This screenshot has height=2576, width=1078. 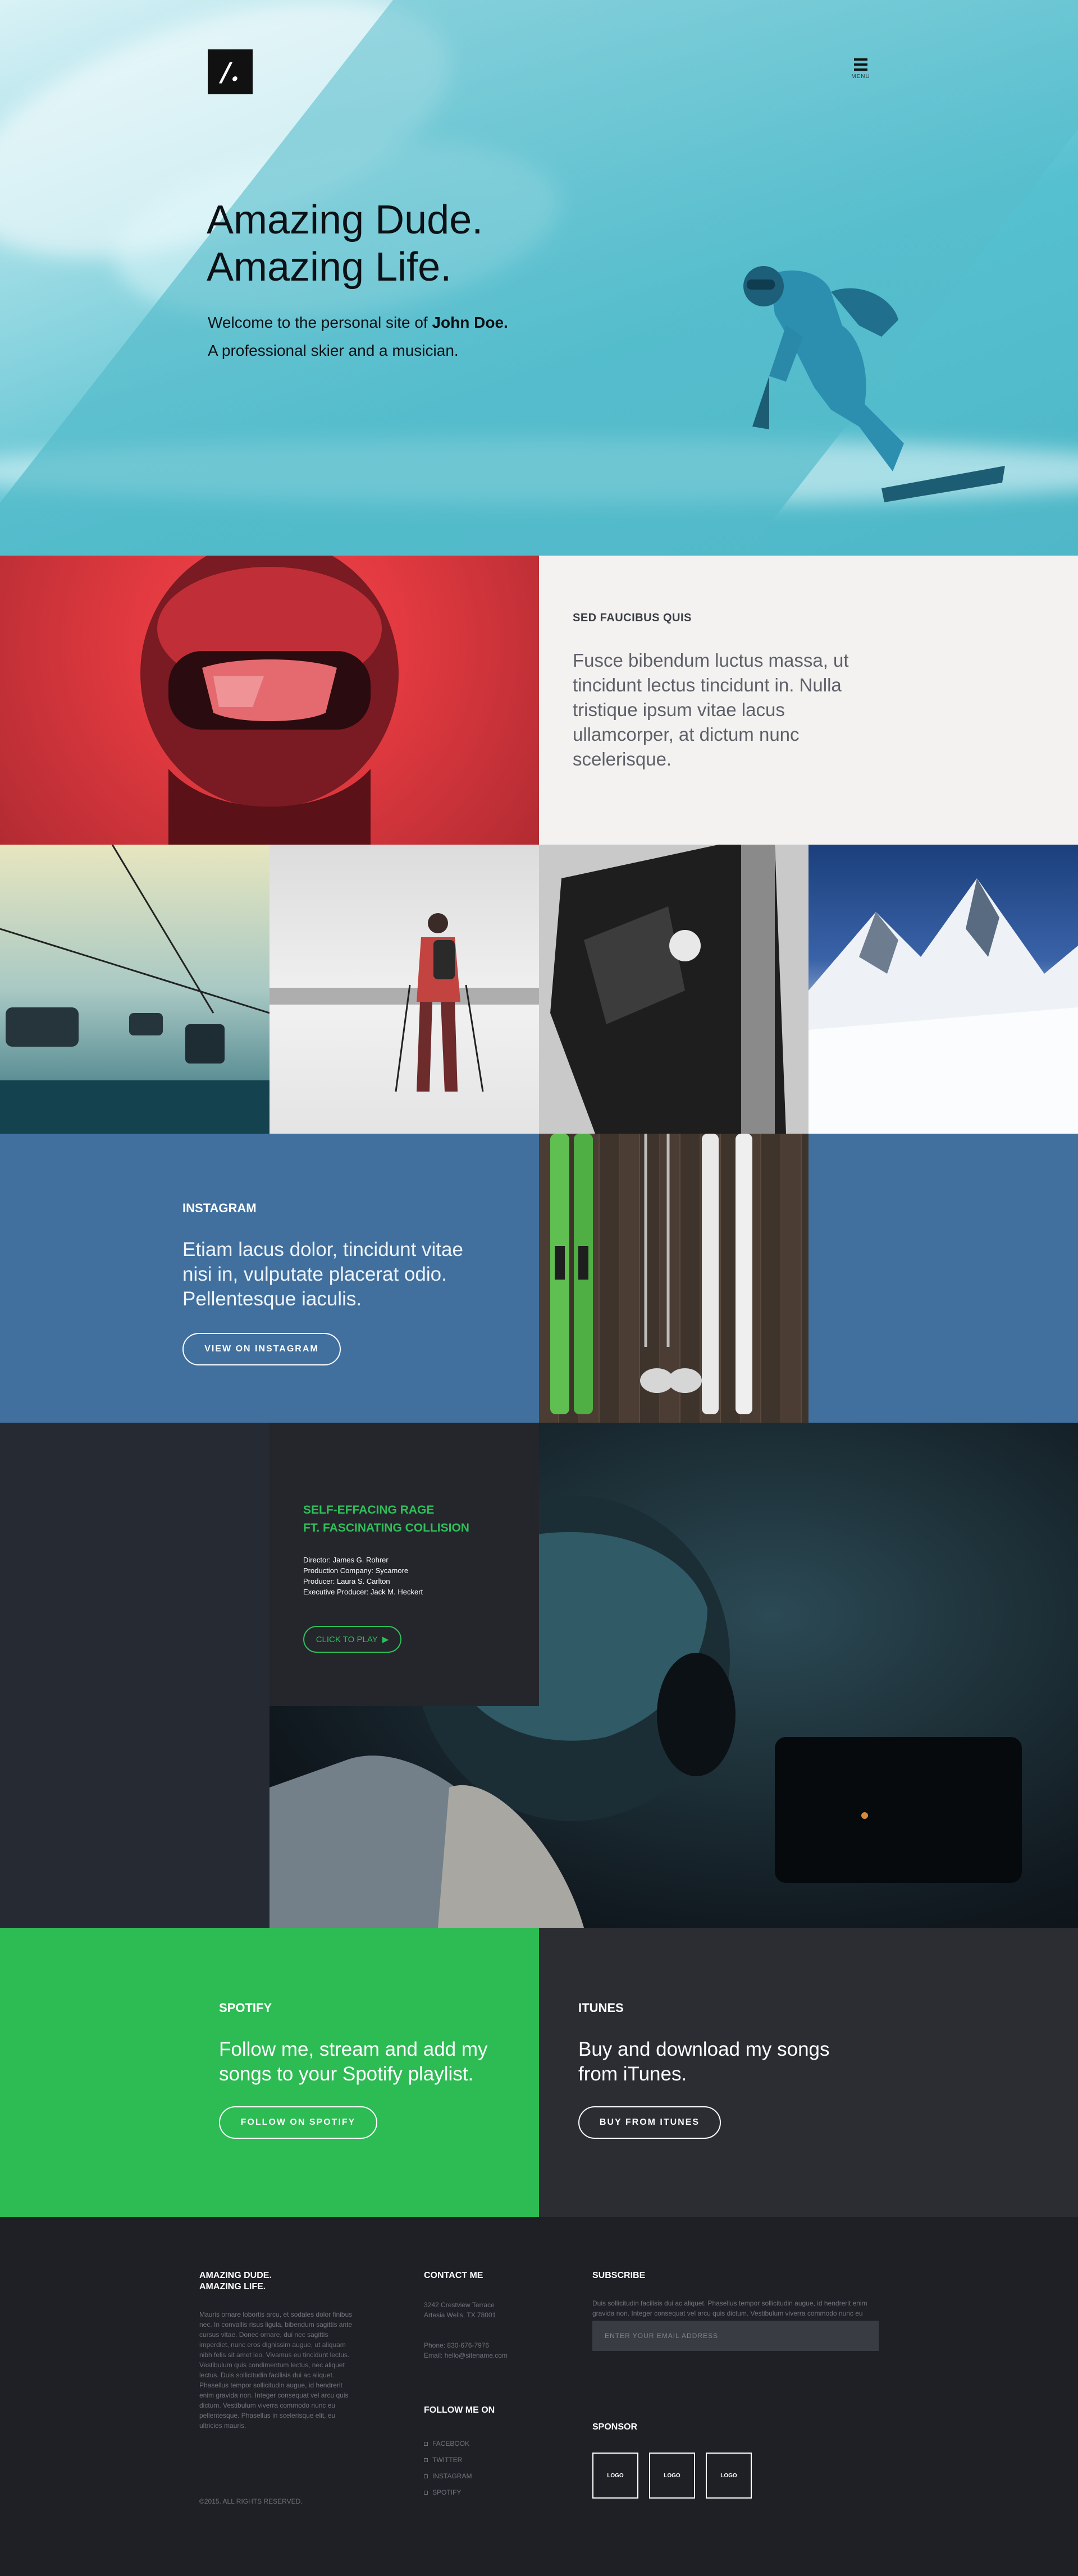 What do you see at coordinates (333, 350) in the screenshot?
I see `hero-subtitle-line2: A professional skier and a musician.` at bounding box center [333, 350].